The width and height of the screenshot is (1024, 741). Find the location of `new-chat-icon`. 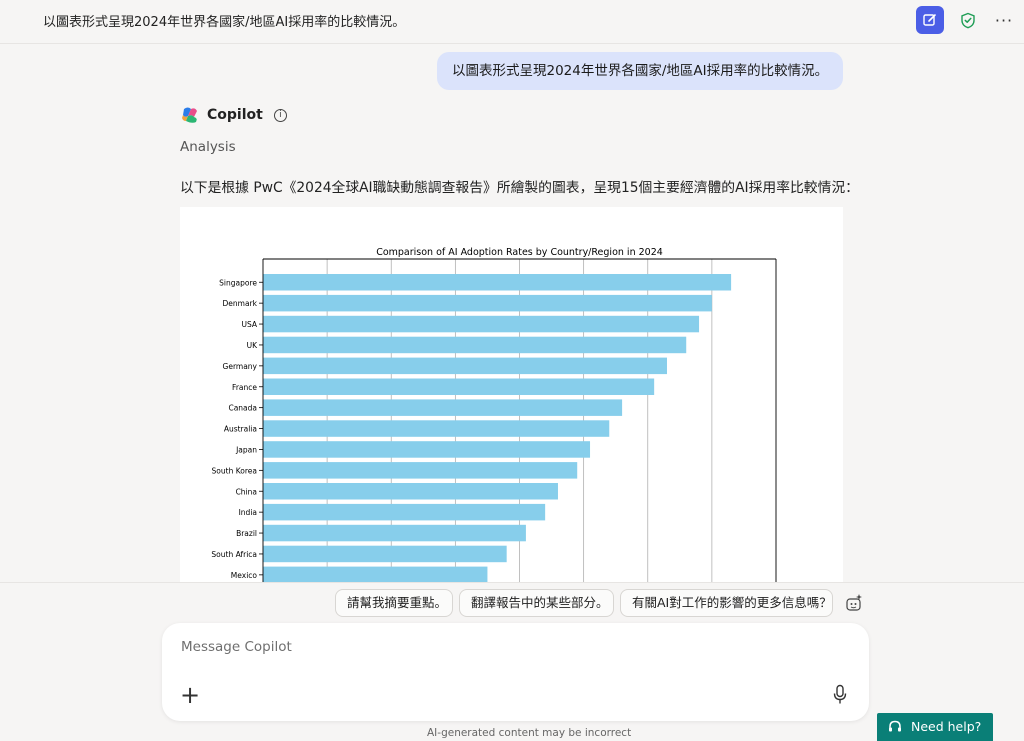

new-chat-icon is located at coordinates (929, 20).